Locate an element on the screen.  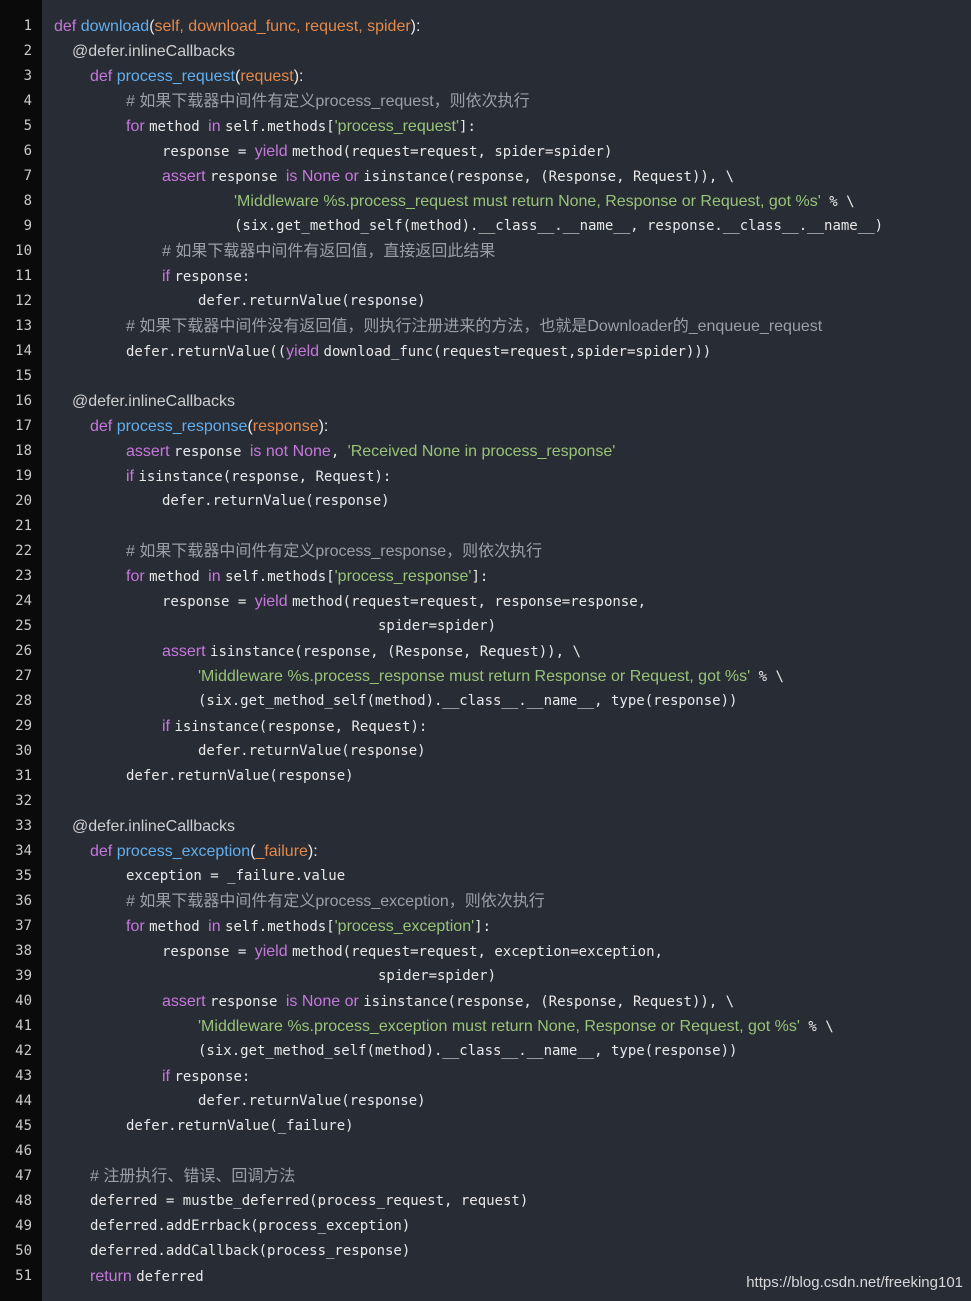
code-line: 19 if isinstance(response, Request): is located at coordinates (485, 476).